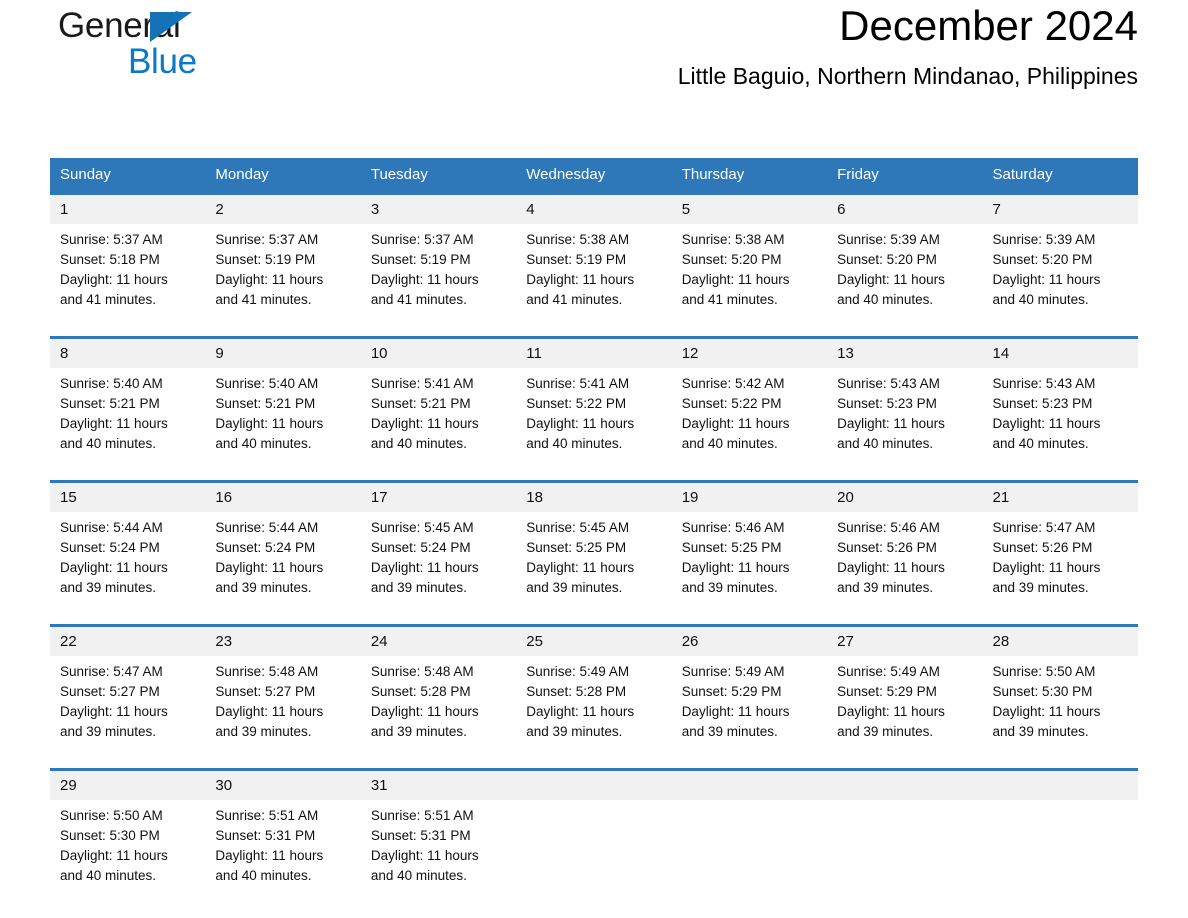  I want to click on day-number: 30, so click(282, 785).